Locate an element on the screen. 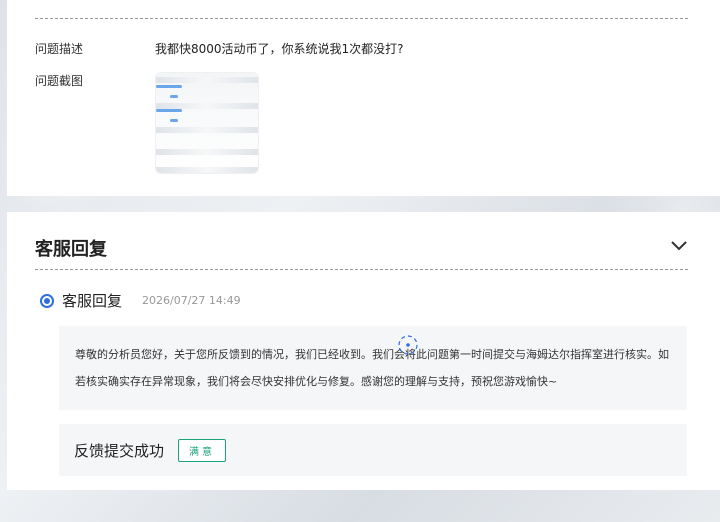  problem-screenshot-thumbnail is located at coordinates (207, 123).